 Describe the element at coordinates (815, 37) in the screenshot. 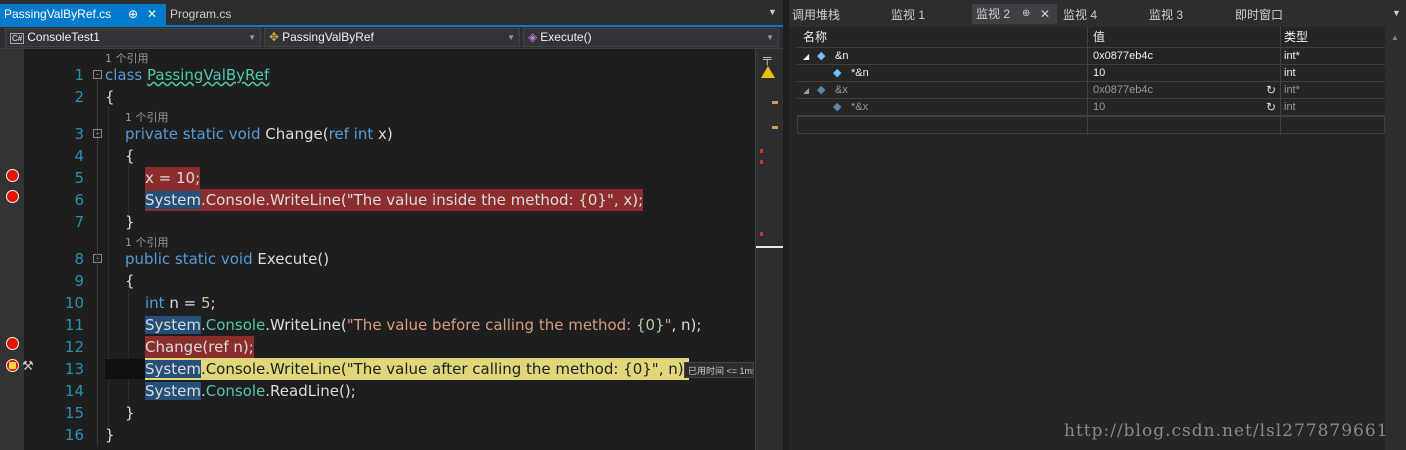

I see `column-name: 名称` at that location.